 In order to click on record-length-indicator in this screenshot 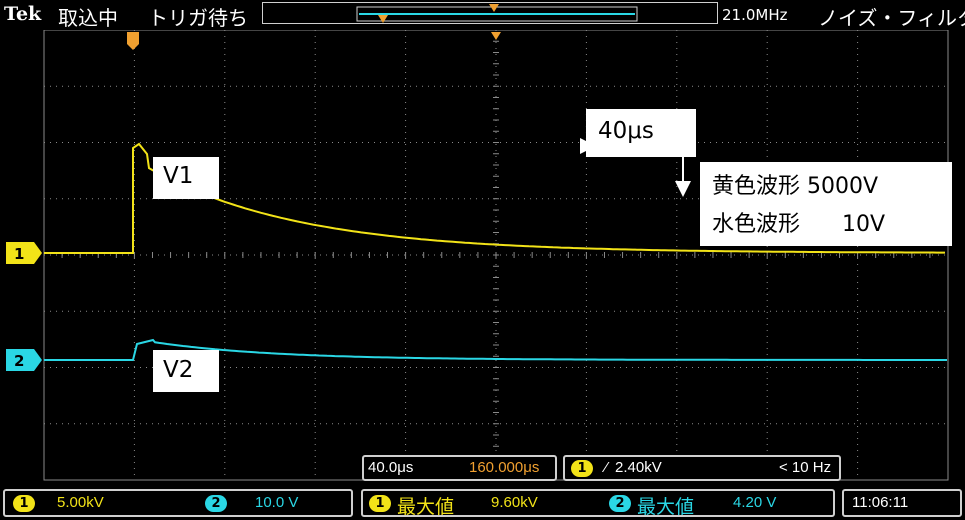, I will do `click(490, 13)`.